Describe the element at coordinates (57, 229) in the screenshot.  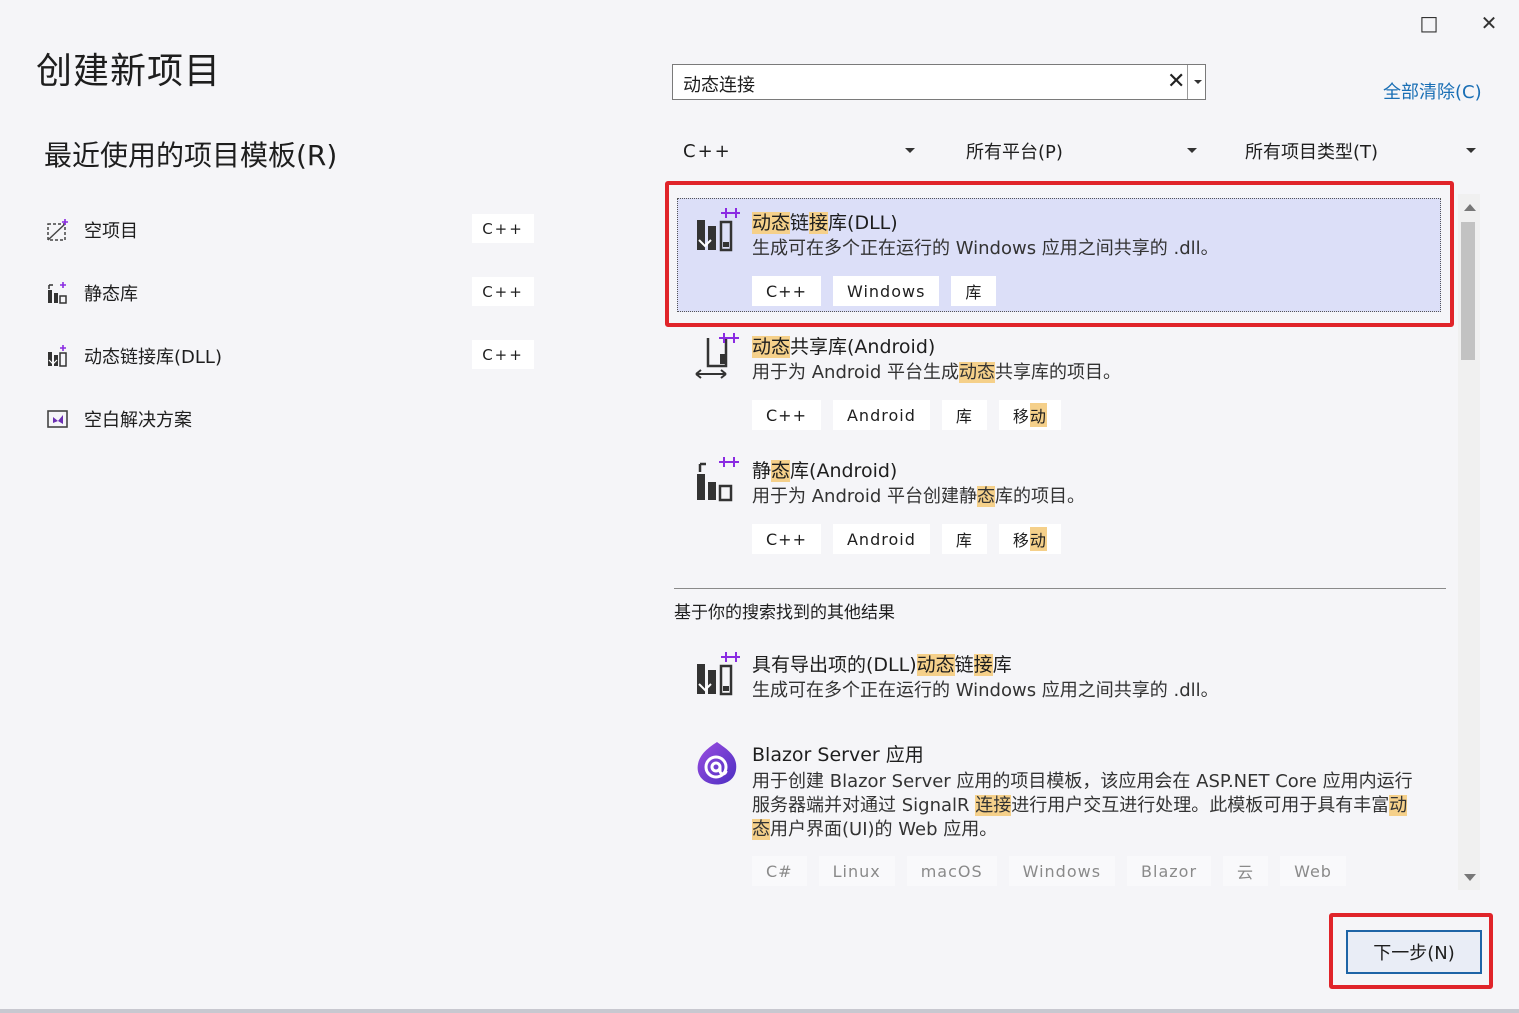
I see `empty-project-icon` at that location.